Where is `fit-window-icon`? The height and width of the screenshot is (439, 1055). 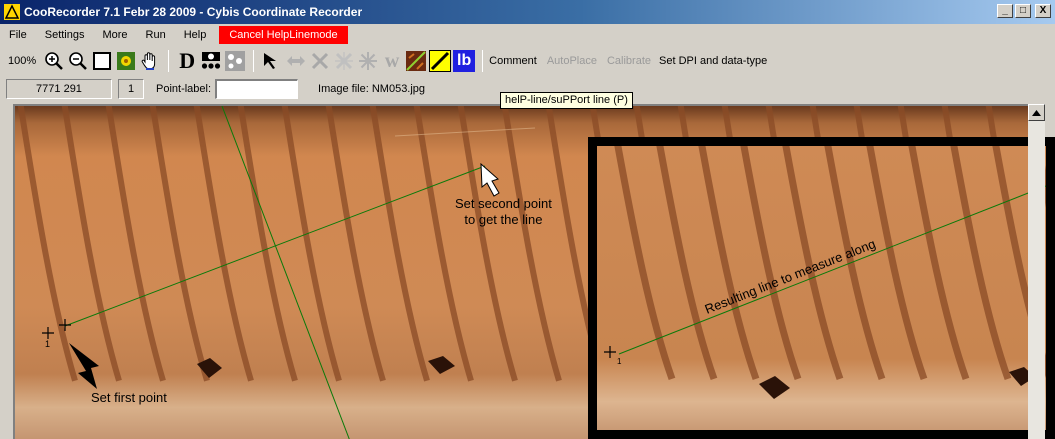
fit-window-icon is located at coordinates (102, 61).